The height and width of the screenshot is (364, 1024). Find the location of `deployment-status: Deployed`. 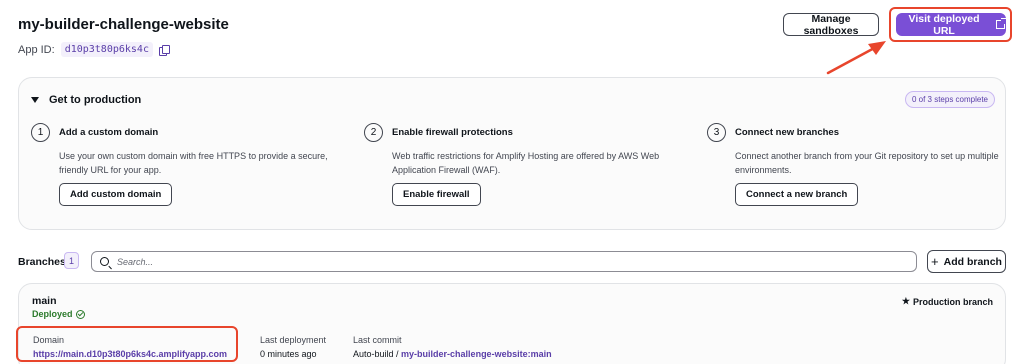

deployment-status: Deployed is located at coordinates (58, 314).